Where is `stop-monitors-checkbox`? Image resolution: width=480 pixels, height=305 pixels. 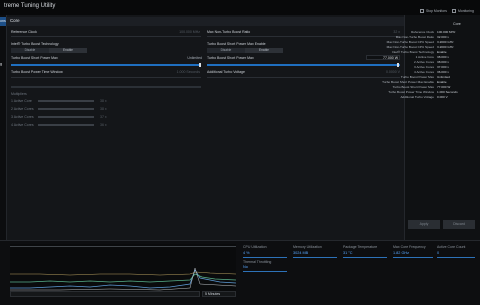 stop-monitors-checkbox is located at coordinates (422, 11).